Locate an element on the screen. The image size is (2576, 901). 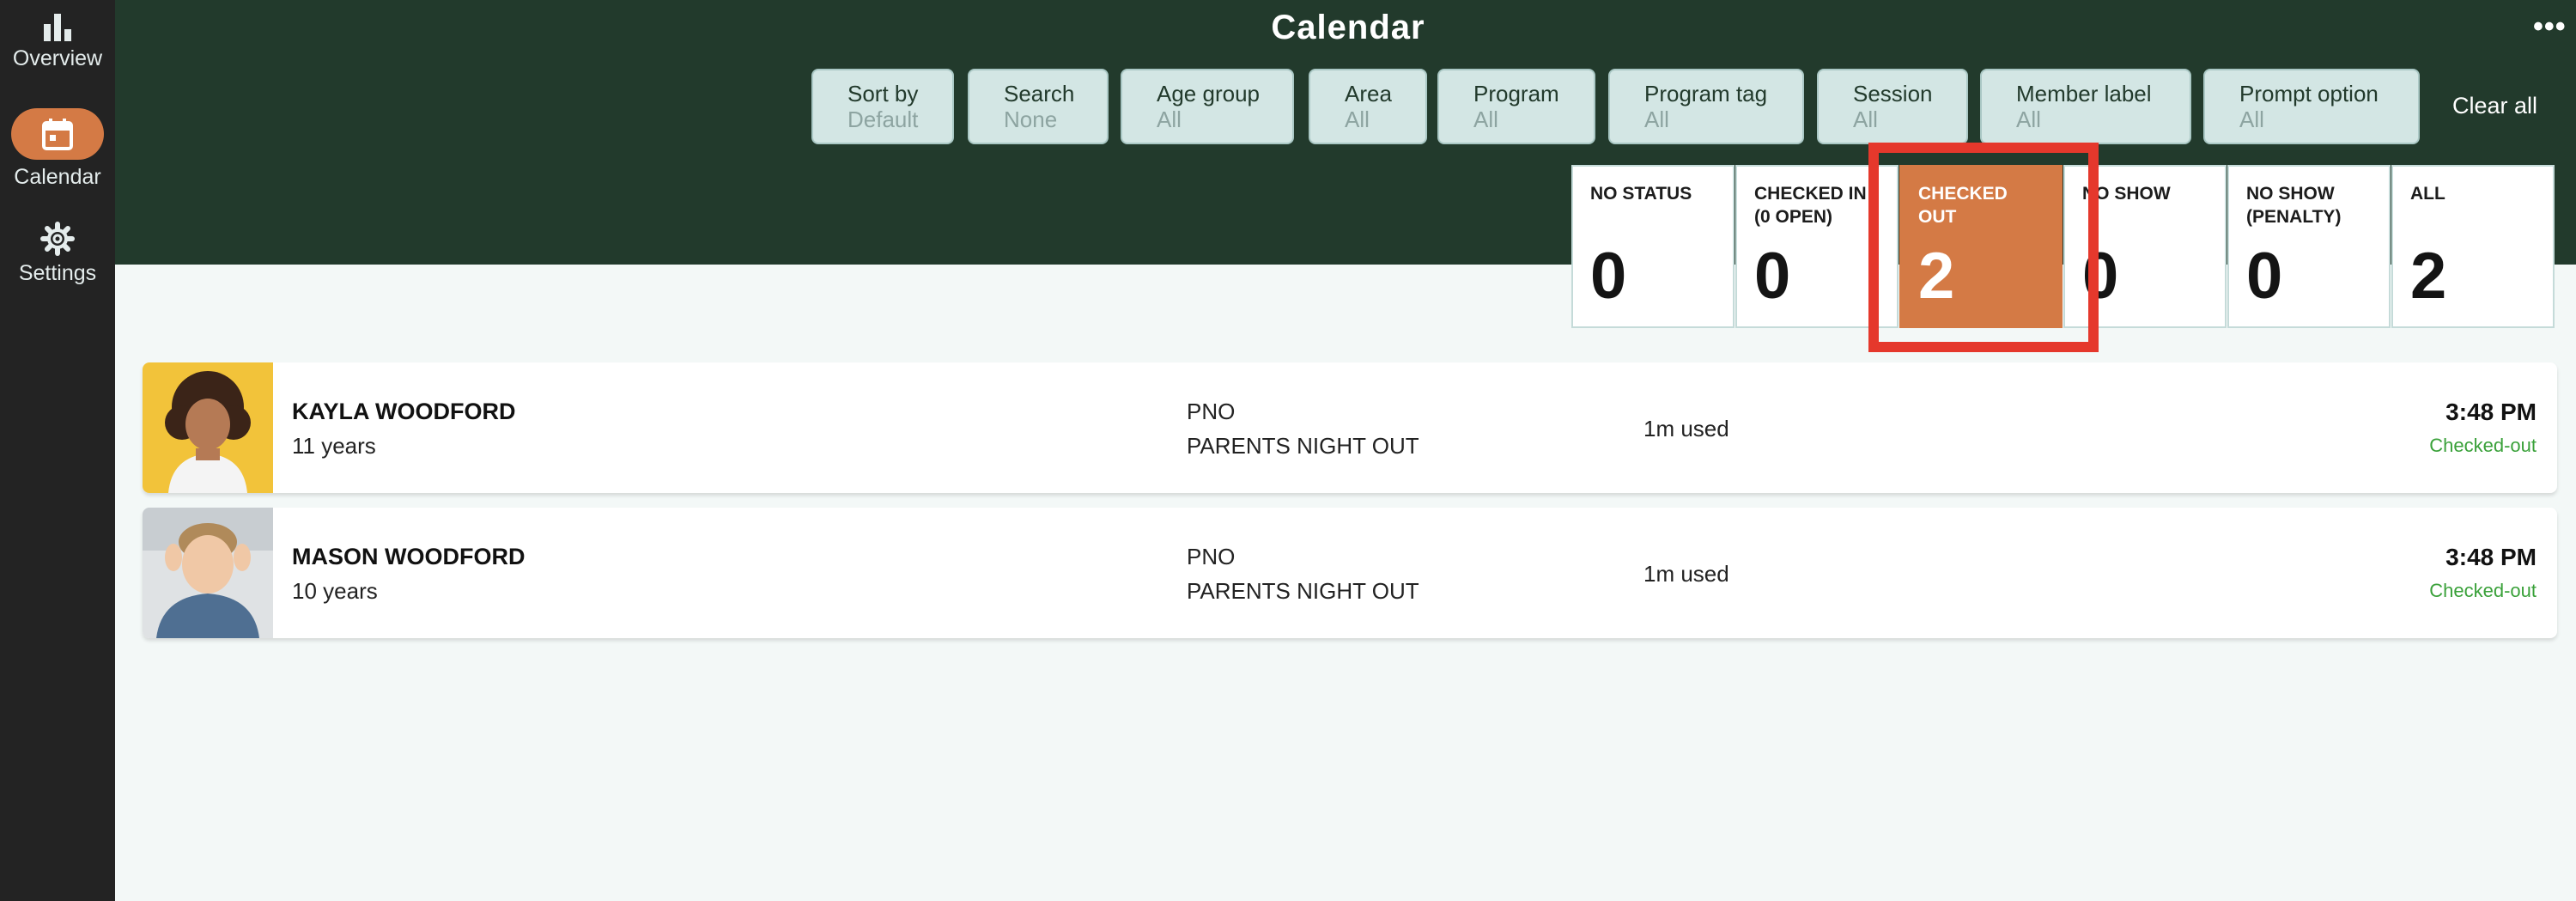
filter-prompt-option: Prompt option All is located at coordinates (2311, 106).